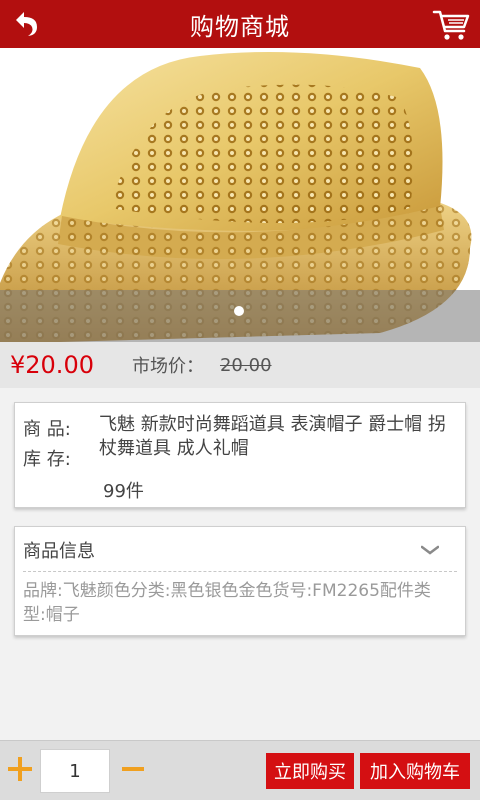 The image size is (480, 800). I want to click on carousel-overlay, so click(240, 316).